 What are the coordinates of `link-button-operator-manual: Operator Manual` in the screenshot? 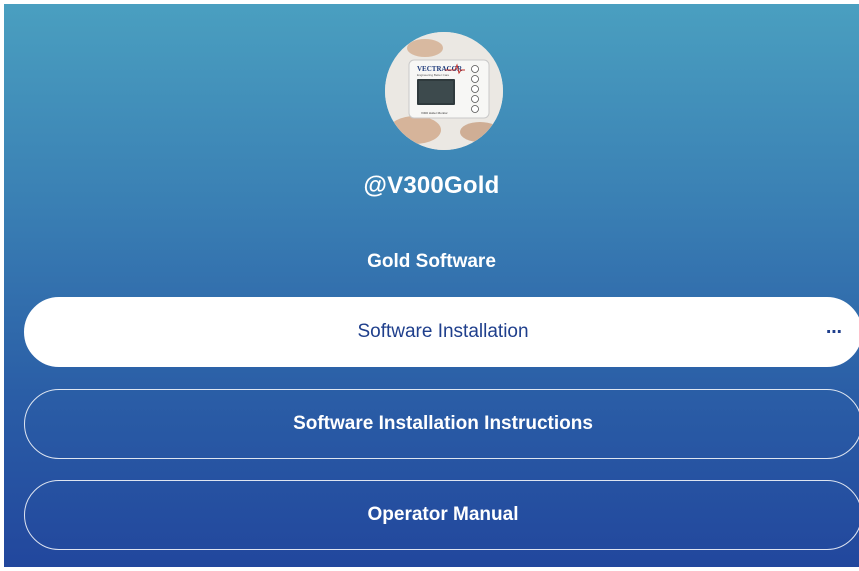 It's located at (441, 515).